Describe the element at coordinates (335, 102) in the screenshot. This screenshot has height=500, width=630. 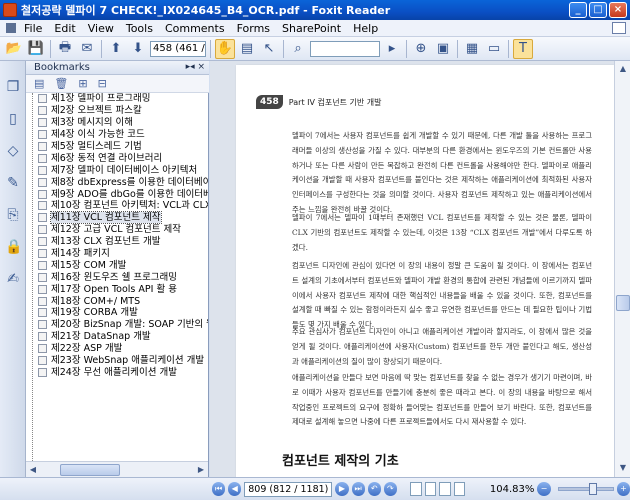
I see `part-label: Part IV 컴포넌트 기반 개발` at that location.